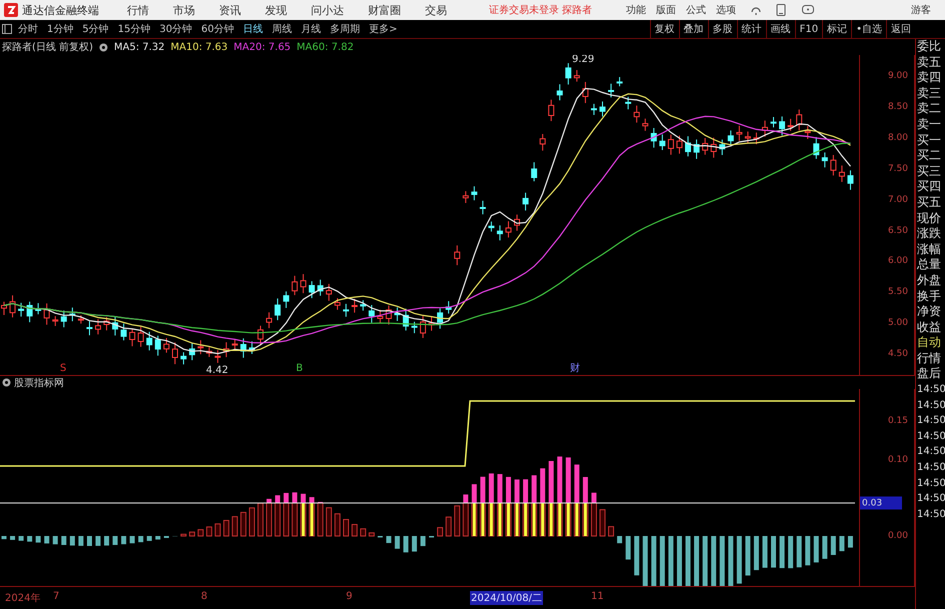  What do you see at coordinates (636, 10) in the screenshot?
I see `menu-tool: 功能` at bounding box center [636, 10].